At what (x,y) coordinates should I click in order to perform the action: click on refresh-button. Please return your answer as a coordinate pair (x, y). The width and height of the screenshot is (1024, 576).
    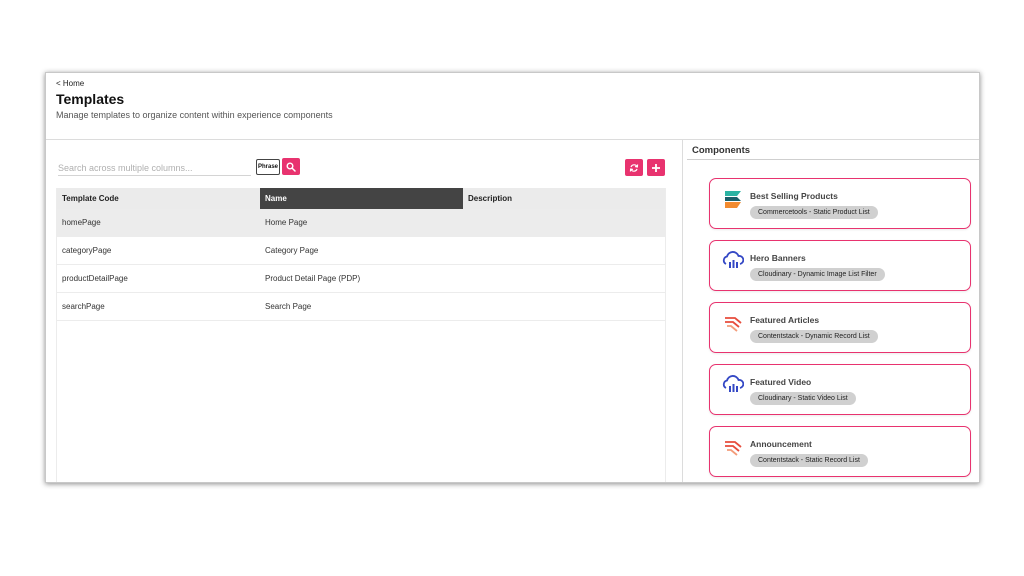
    Looking at the image, I should click on (634, 167).